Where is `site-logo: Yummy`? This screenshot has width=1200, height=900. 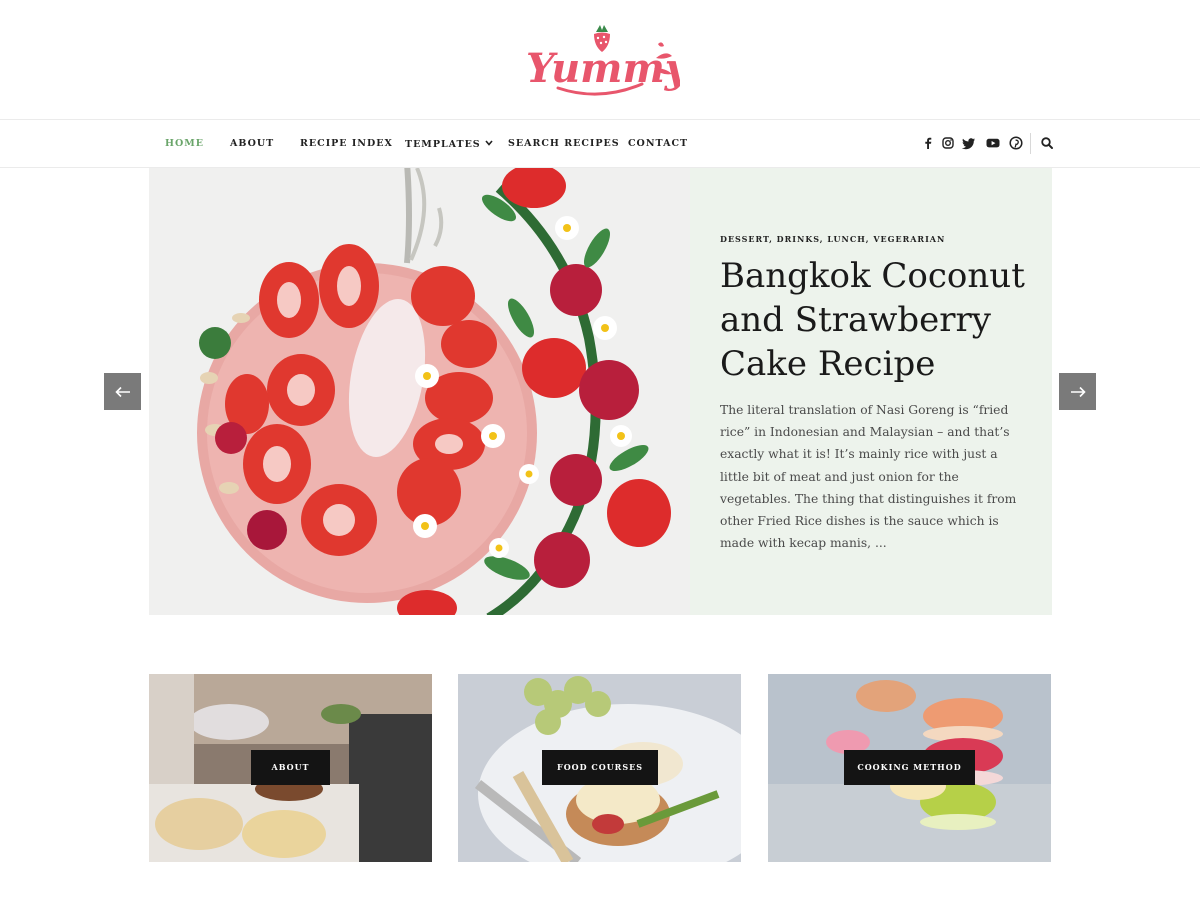 site-logo: Yummy is located at coordinates (607, 60).